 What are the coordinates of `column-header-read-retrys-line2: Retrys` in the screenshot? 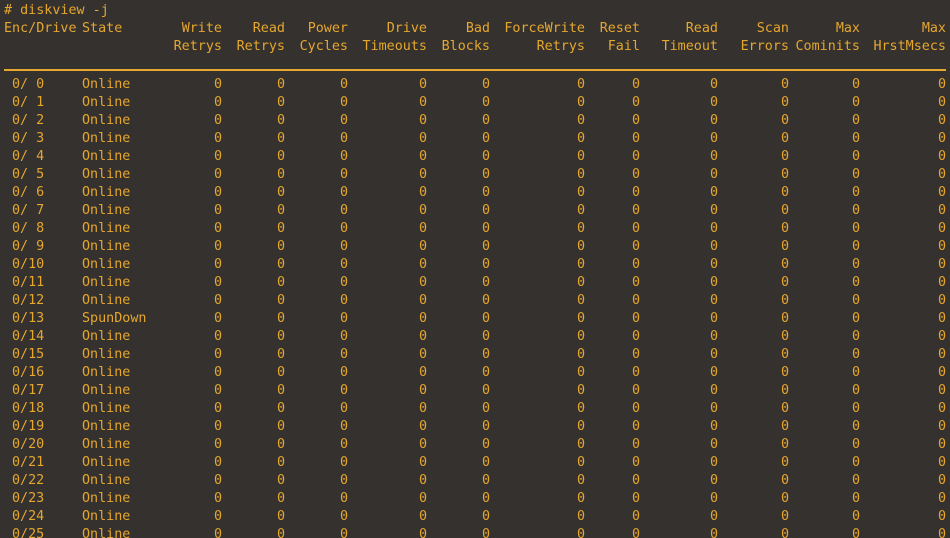 It's located at (260, 46).